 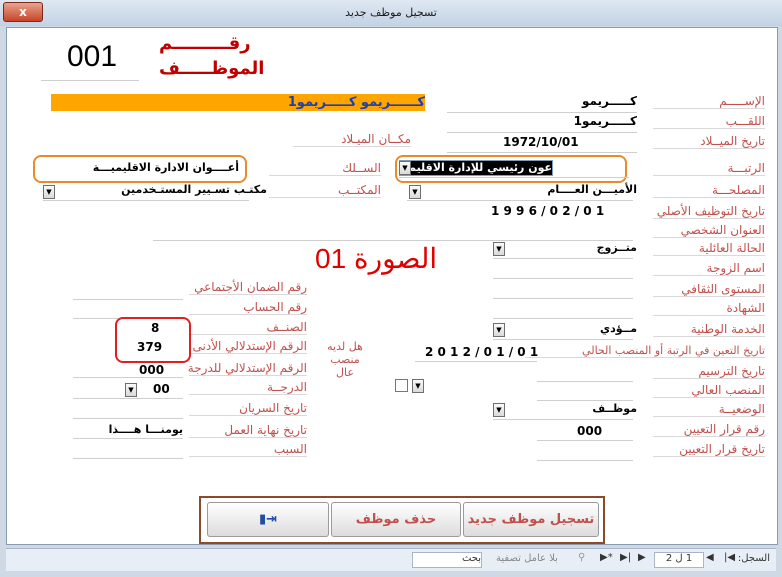 What do you see at coordinates (606, 557) in the screenshot?
I see `new-record-button: ▶*` at bounding box center [606, 557].